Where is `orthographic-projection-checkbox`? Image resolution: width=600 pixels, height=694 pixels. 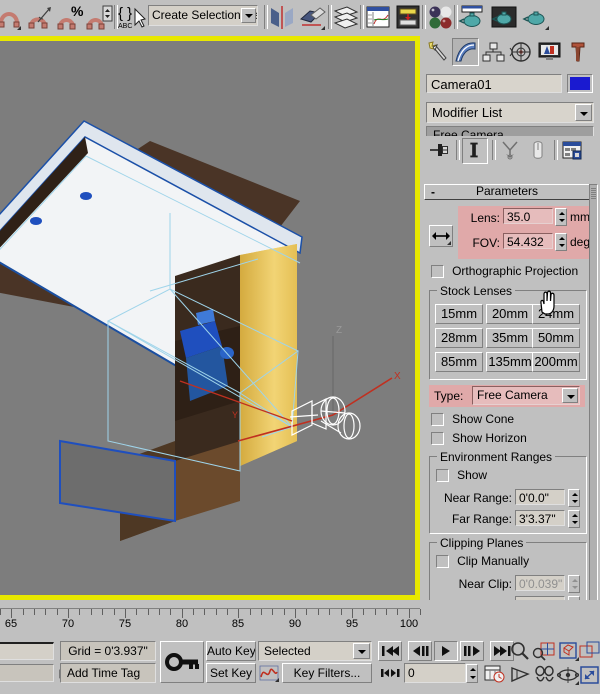
orthographic-projection-checkbox is located at coordinates (437, 271).